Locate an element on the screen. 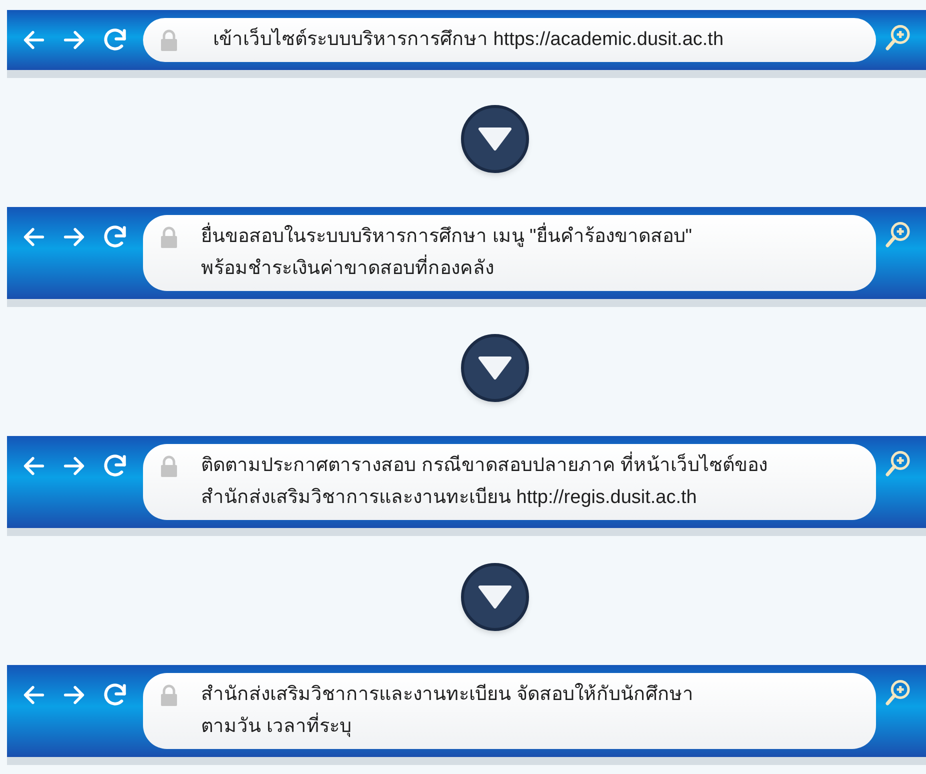  step-text: พร้อมชำระเงินค่าขาดสอบที่กองคลัง is located at coordinates (446, 269).